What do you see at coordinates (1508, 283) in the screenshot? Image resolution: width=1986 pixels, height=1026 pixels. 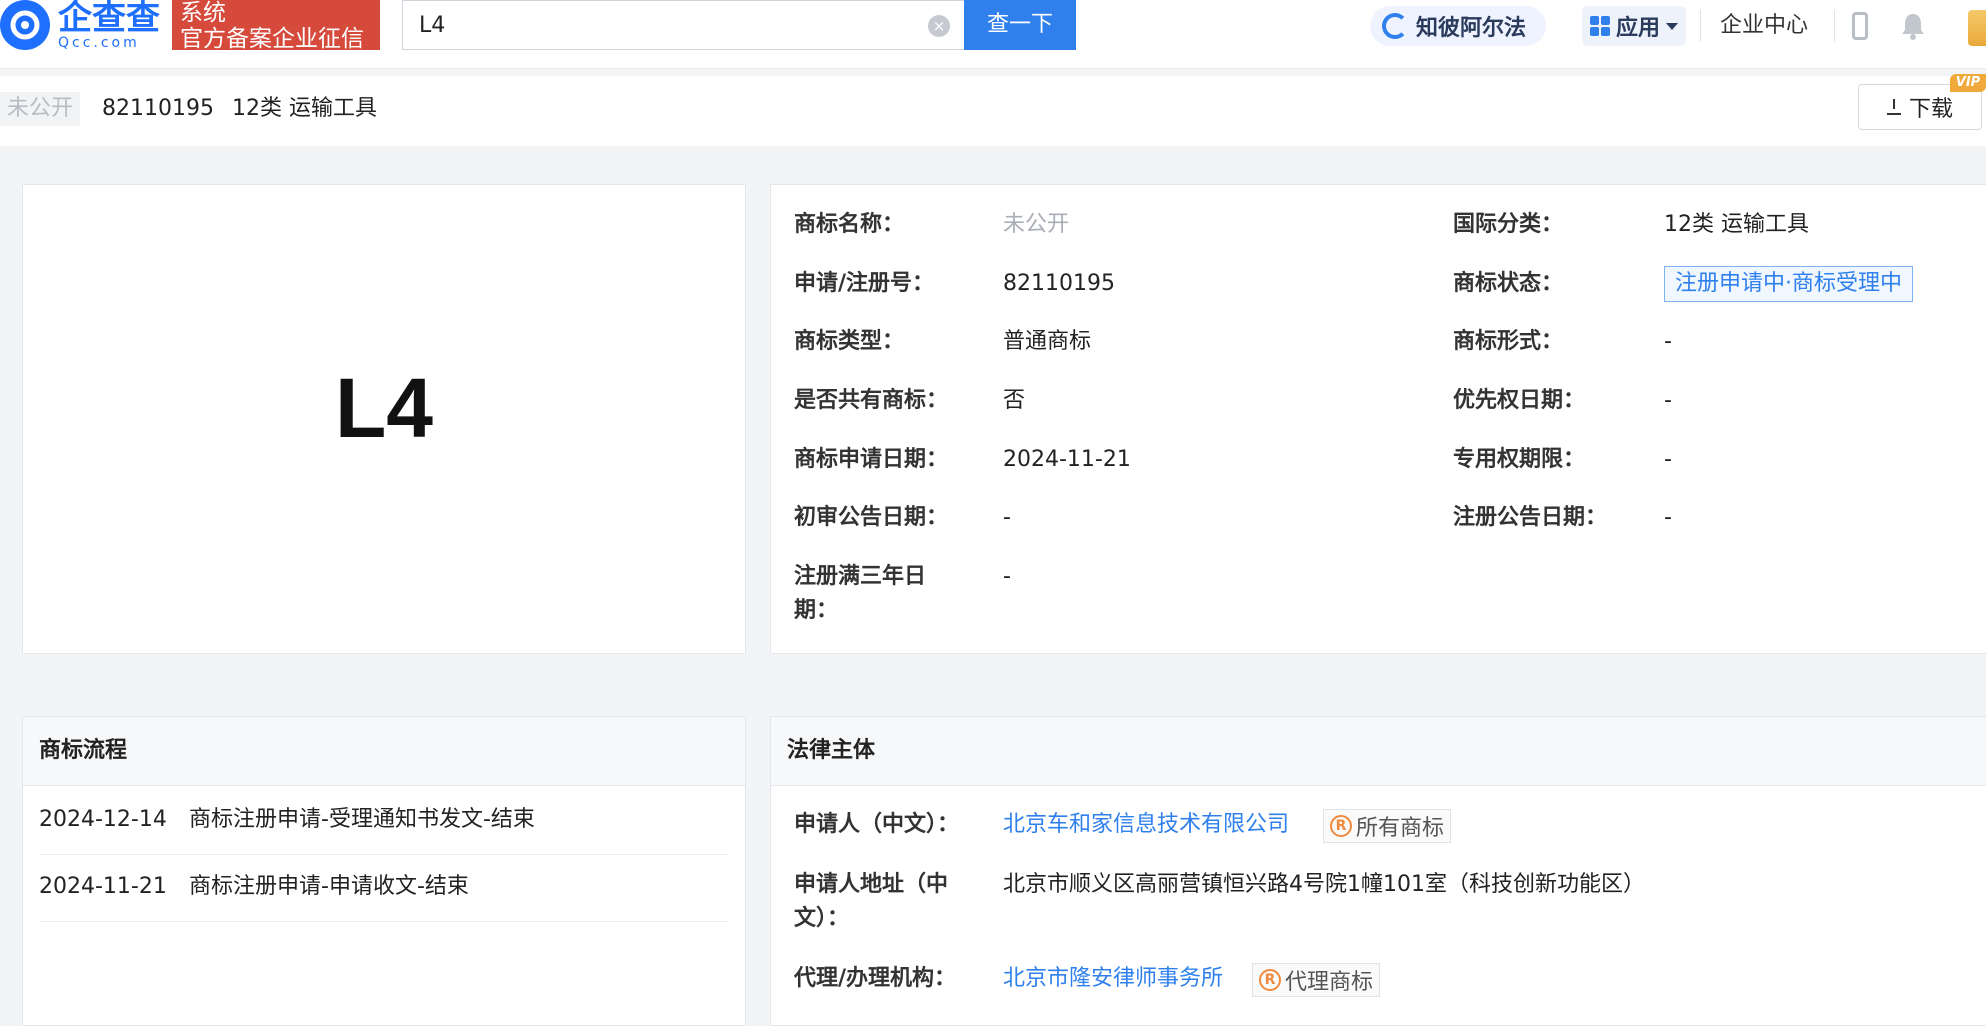 I see `detail-label: 商标状态：` at bounding box center [1508, 283].